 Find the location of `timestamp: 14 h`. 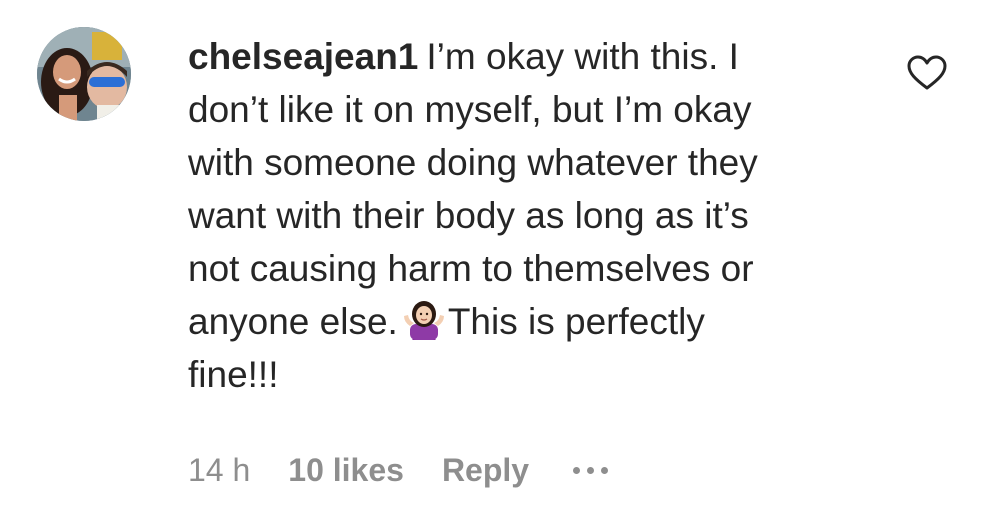

timestamp: 14 h is located at coordinates (219, 469).